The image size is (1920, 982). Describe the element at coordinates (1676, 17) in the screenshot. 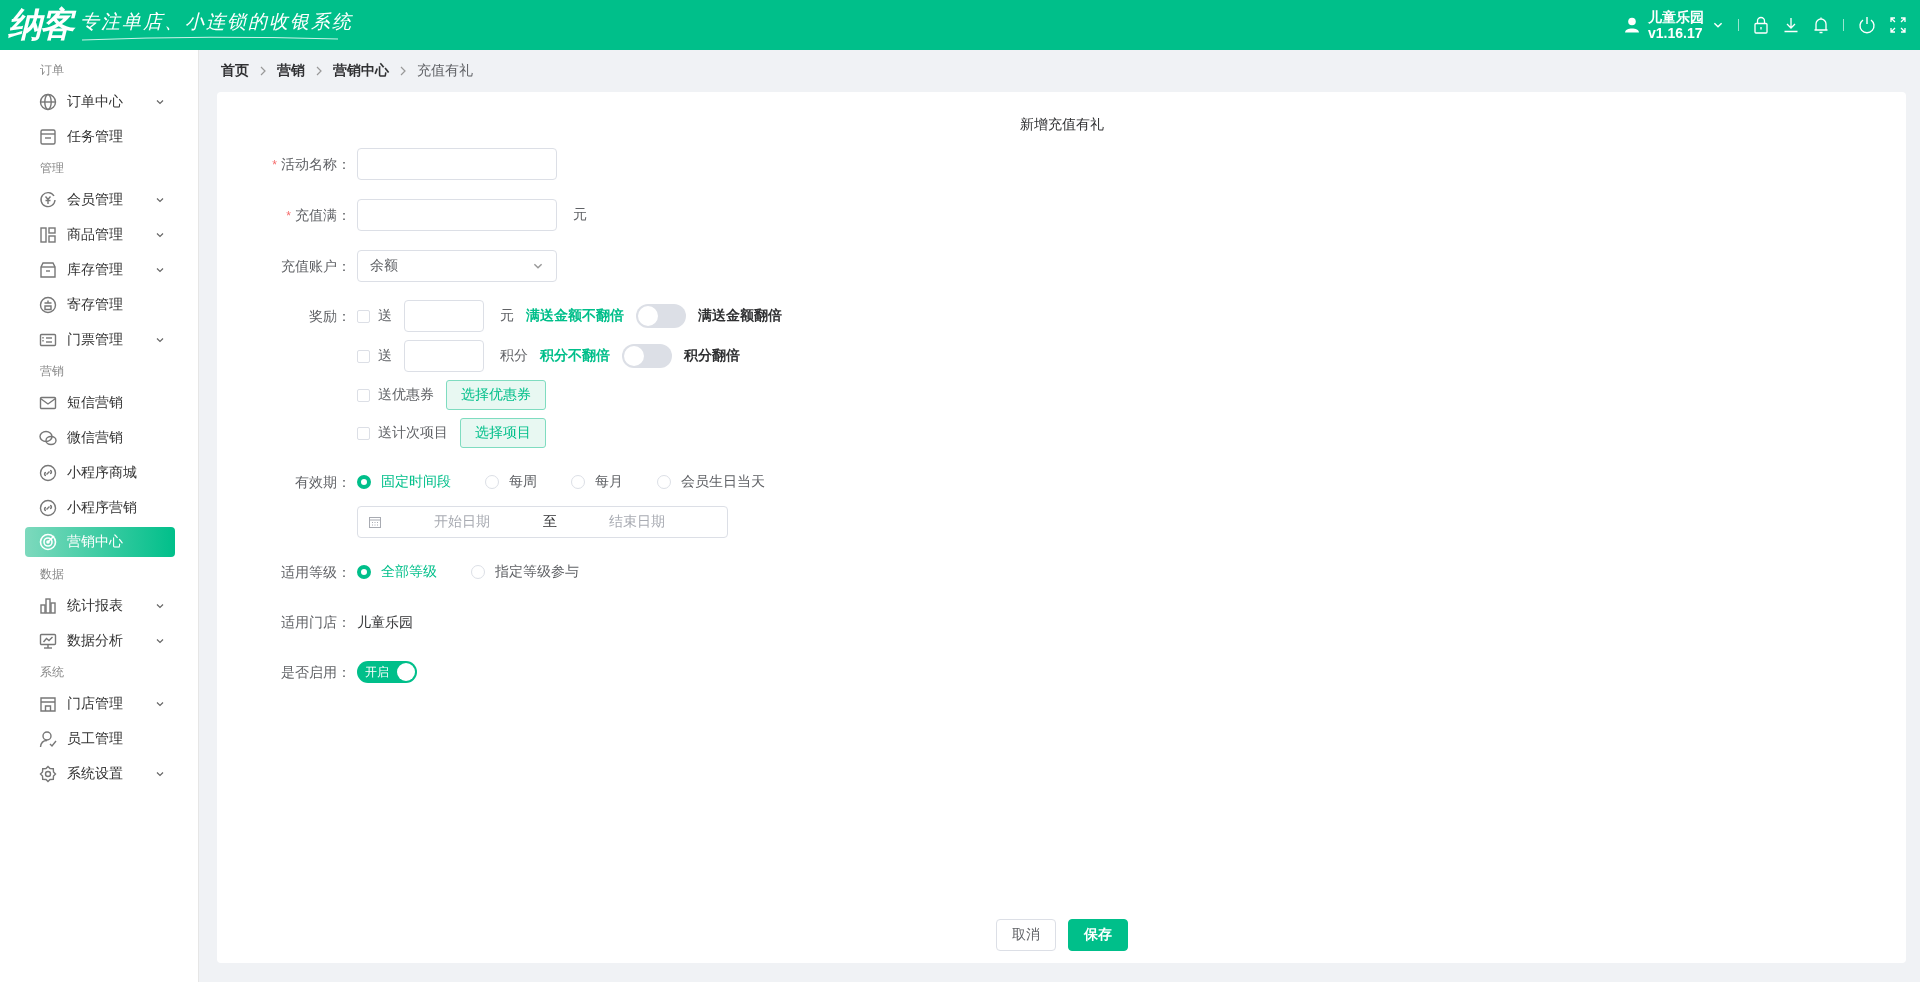

I see `user-name: 儿童乐园` at that location.